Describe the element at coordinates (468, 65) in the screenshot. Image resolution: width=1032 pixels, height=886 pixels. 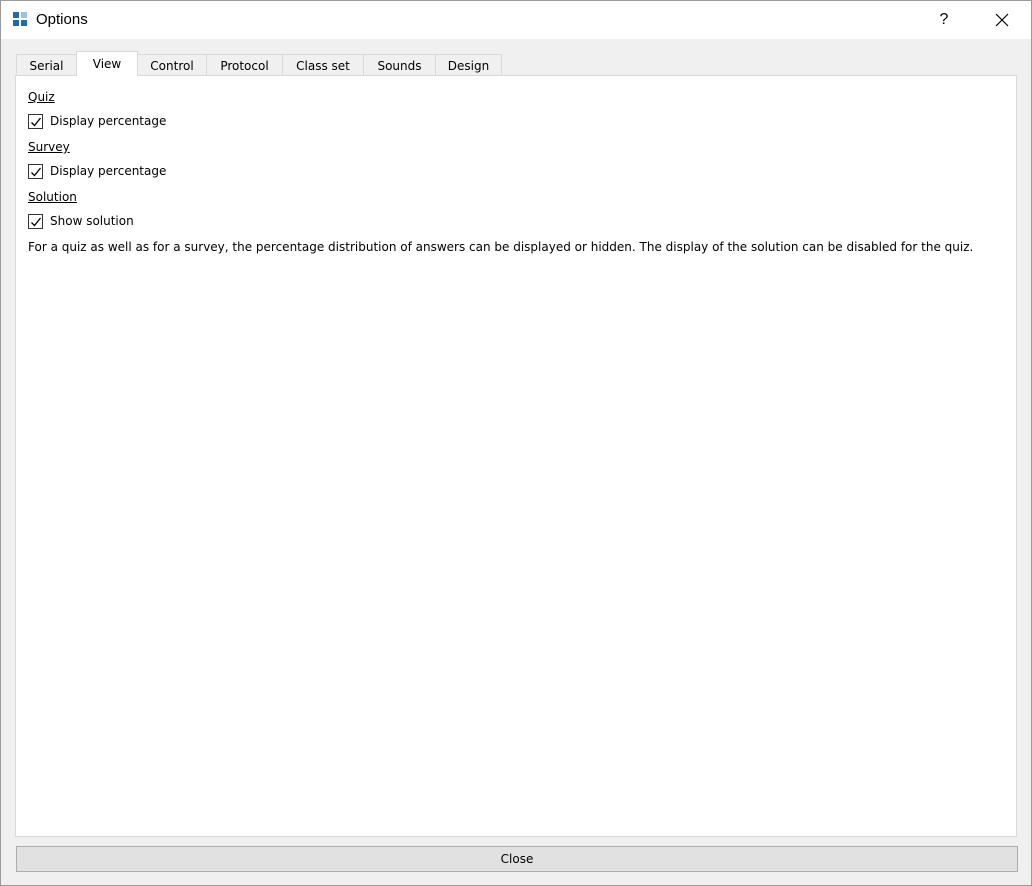
I see `tab-design: Design` at that location.